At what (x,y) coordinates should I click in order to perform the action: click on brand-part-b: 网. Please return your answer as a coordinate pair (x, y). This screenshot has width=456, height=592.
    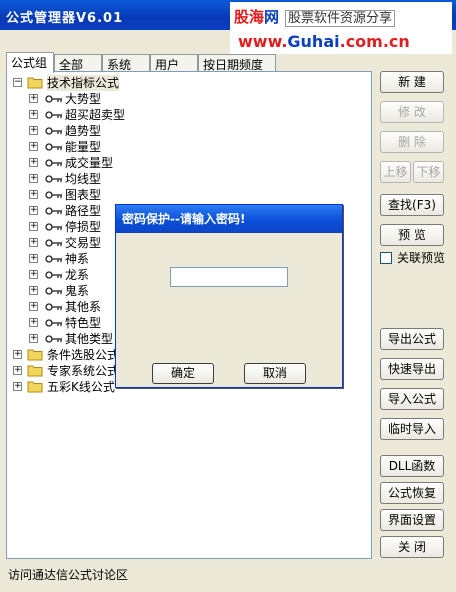
    Looking at the image, I should click on (272, 17).